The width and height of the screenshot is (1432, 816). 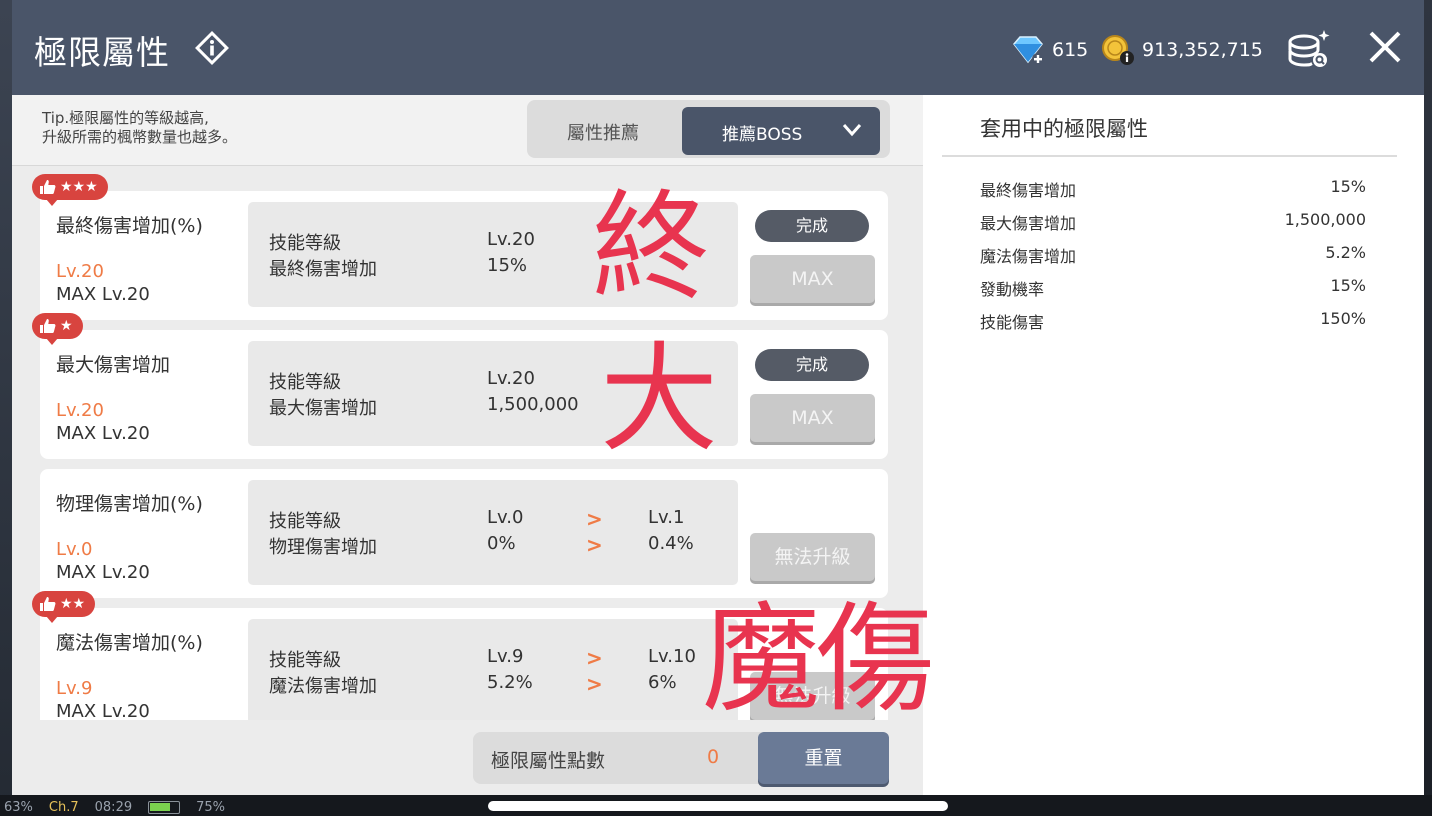 I want to click on points-value: 0, so click(x=713, y=757).